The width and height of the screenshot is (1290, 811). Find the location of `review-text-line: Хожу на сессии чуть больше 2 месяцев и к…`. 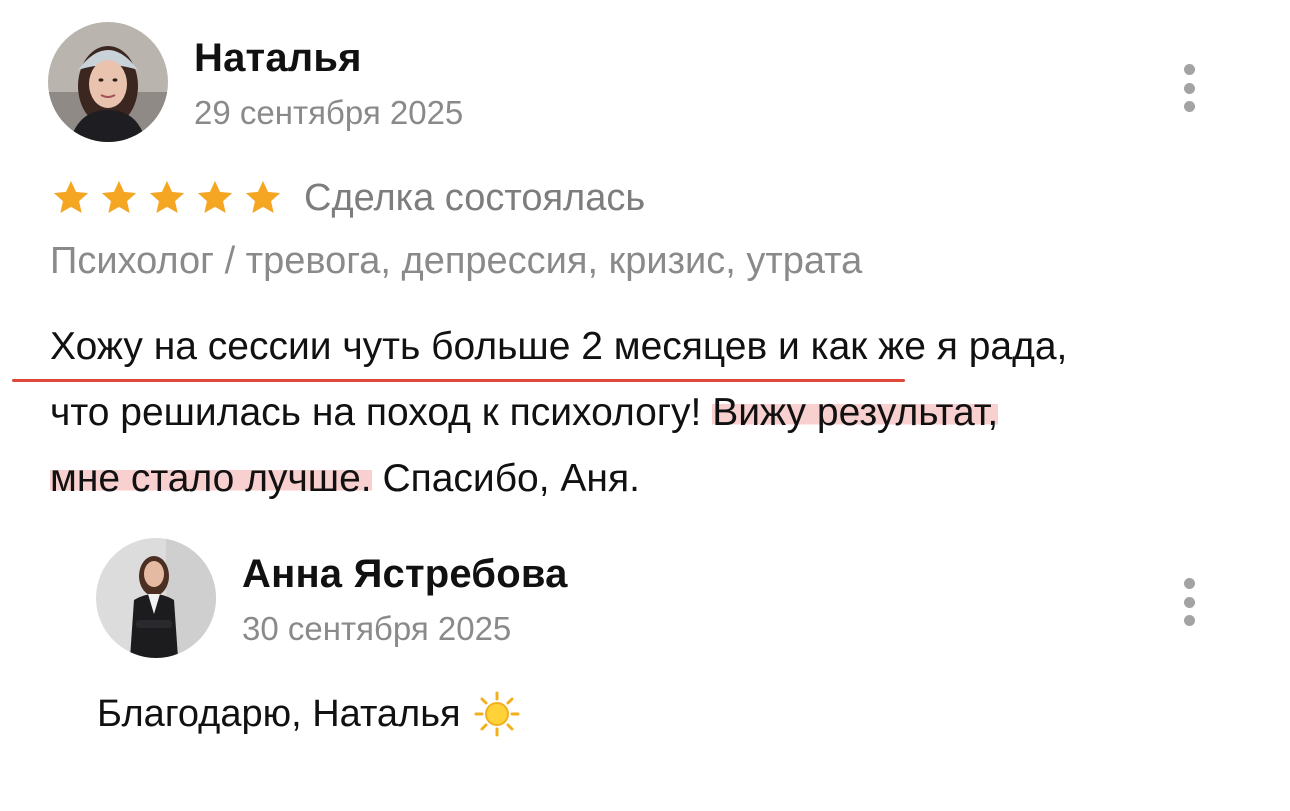

review-text-line: Хожу на сессии чуть больше 2 месяцев и к… is located at coordinates (558, 347).